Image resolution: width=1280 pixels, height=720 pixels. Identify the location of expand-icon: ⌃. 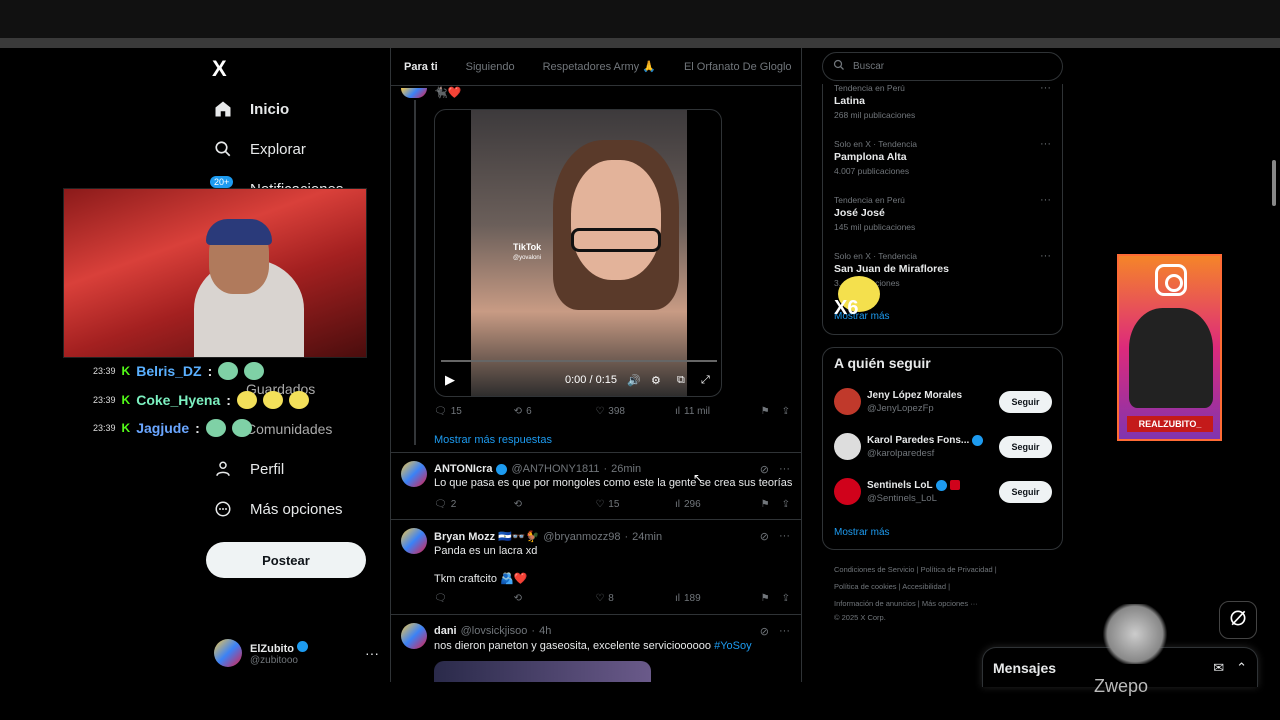
(1241, 668).